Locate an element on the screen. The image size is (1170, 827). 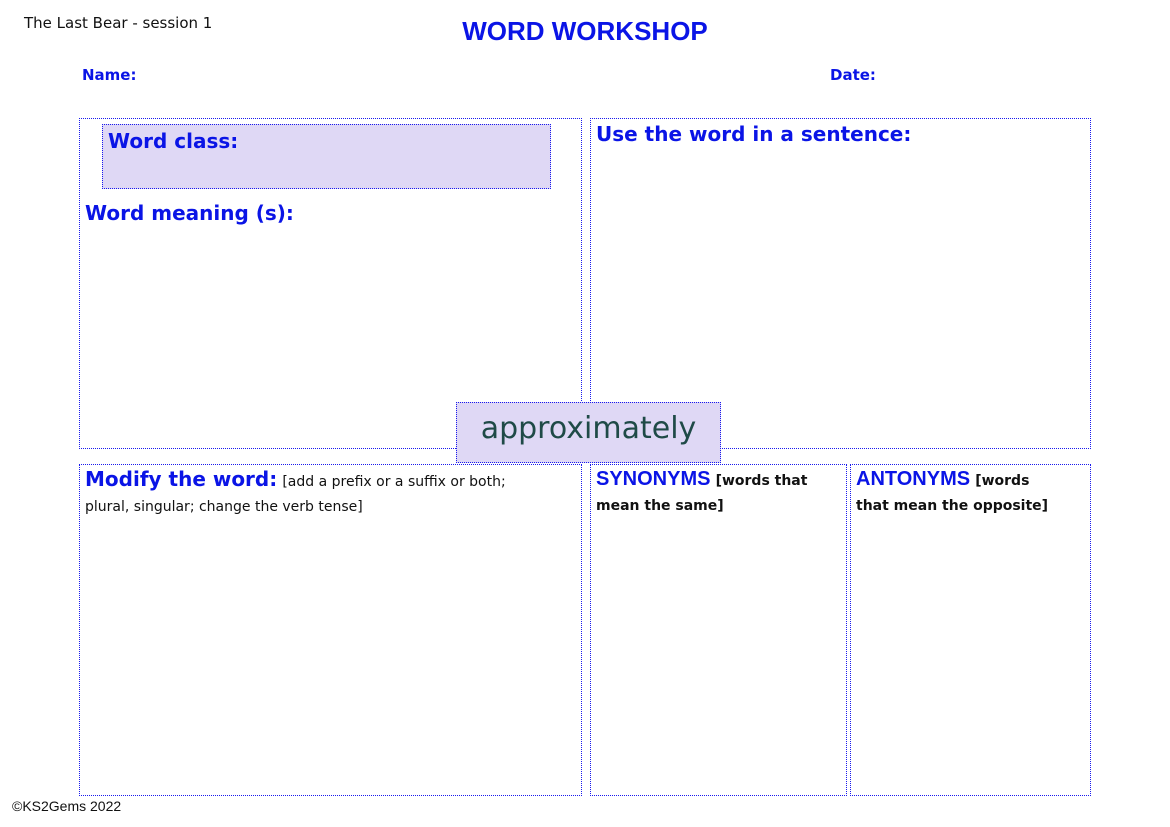
date-label: Date: is located at coordinates (853, 75).